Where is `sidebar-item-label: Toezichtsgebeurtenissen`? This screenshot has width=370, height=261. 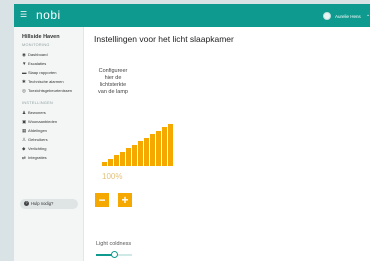
sidebar-item-label: Toezichtsgebeurtenissen is located at coordinates (50, 90).